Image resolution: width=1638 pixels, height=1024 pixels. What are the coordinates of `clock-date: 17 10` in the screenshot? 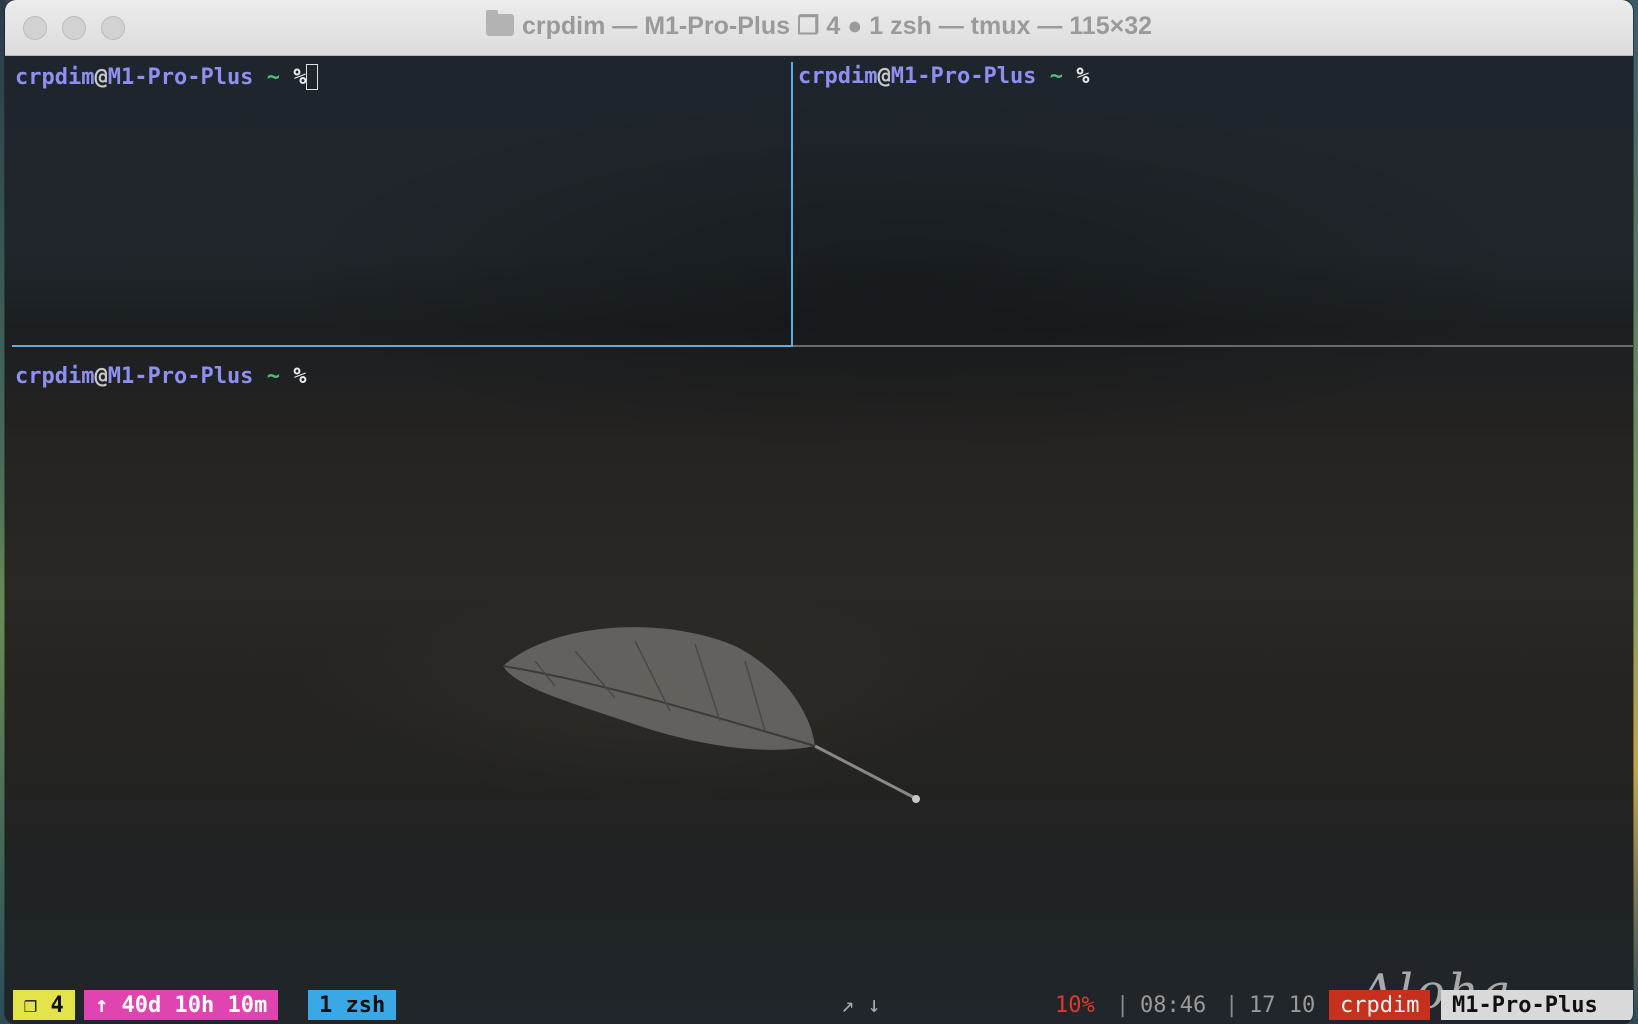 It's located at (1282, 1005).